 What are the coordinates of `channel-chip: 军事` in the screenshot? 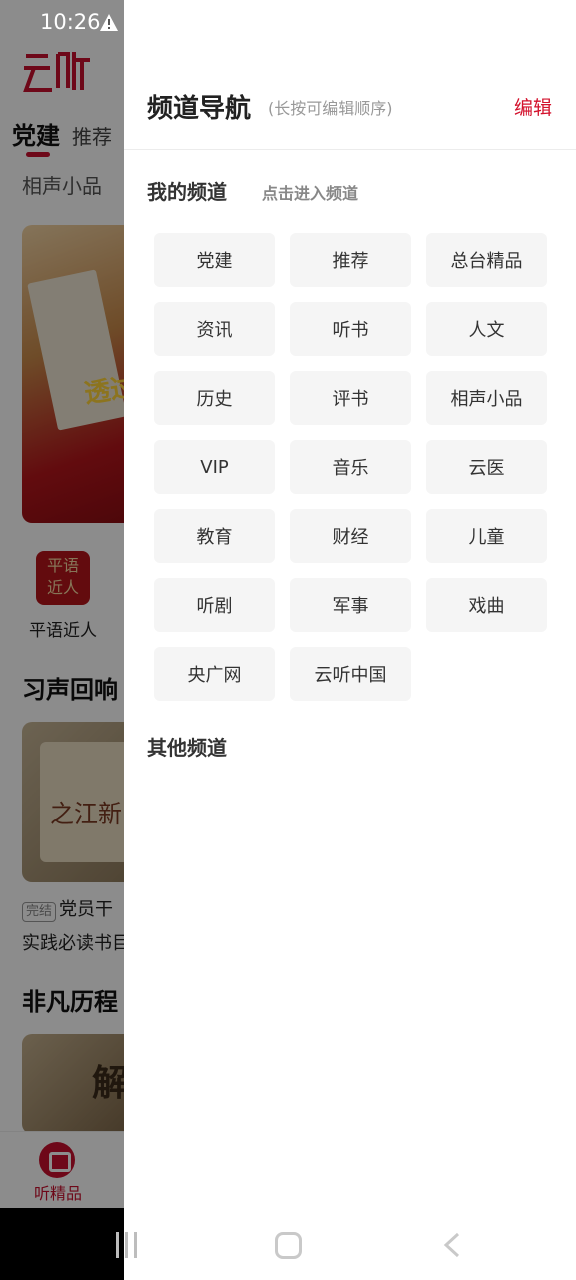 It's located at (350, 605).